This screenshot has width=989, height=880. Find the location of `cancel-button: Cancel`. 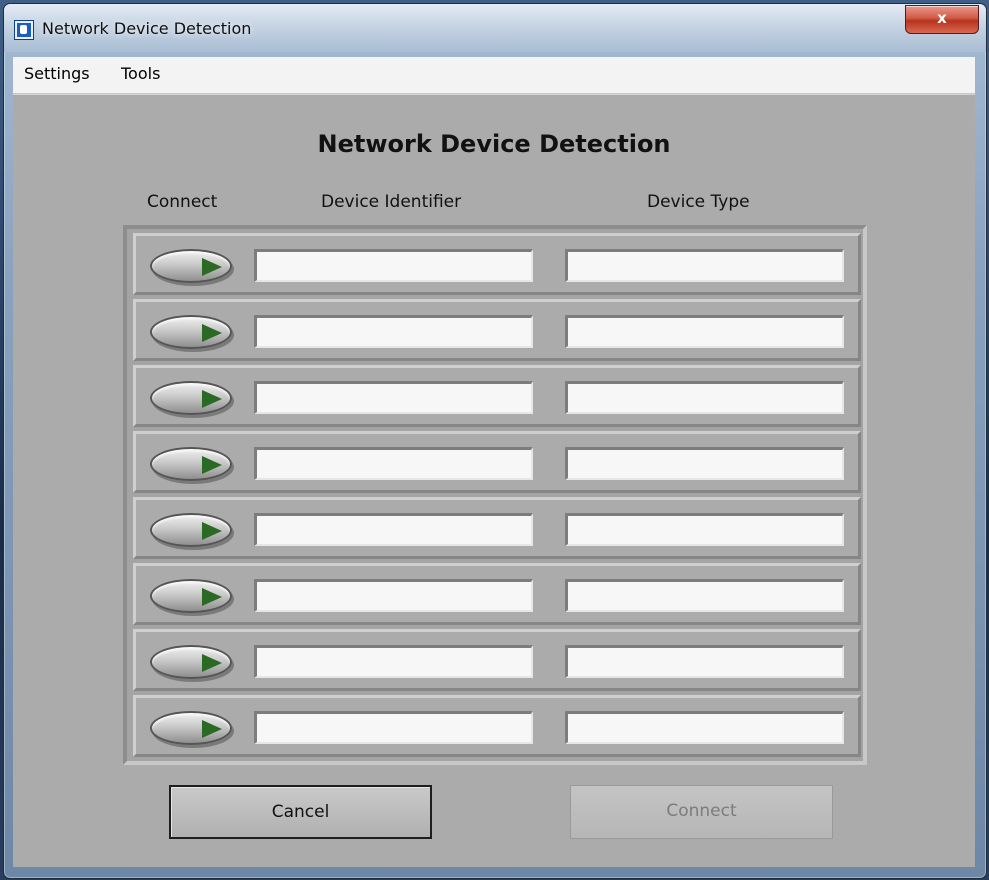

cancel-button: Cancel is located at coordinates (300, 812).